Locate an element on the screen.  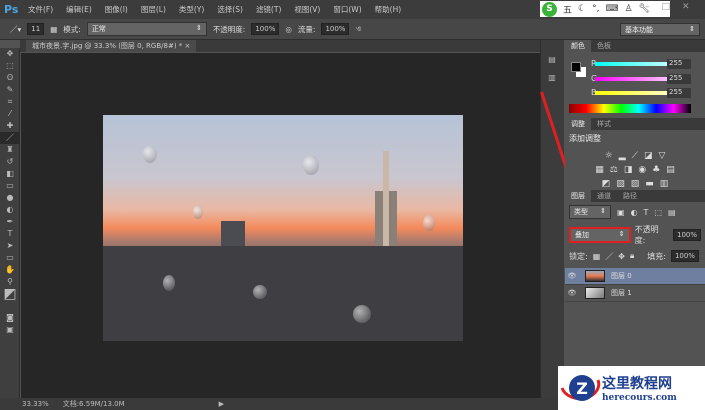
tab-paths: 路径 is located at coordinates (630, 196).